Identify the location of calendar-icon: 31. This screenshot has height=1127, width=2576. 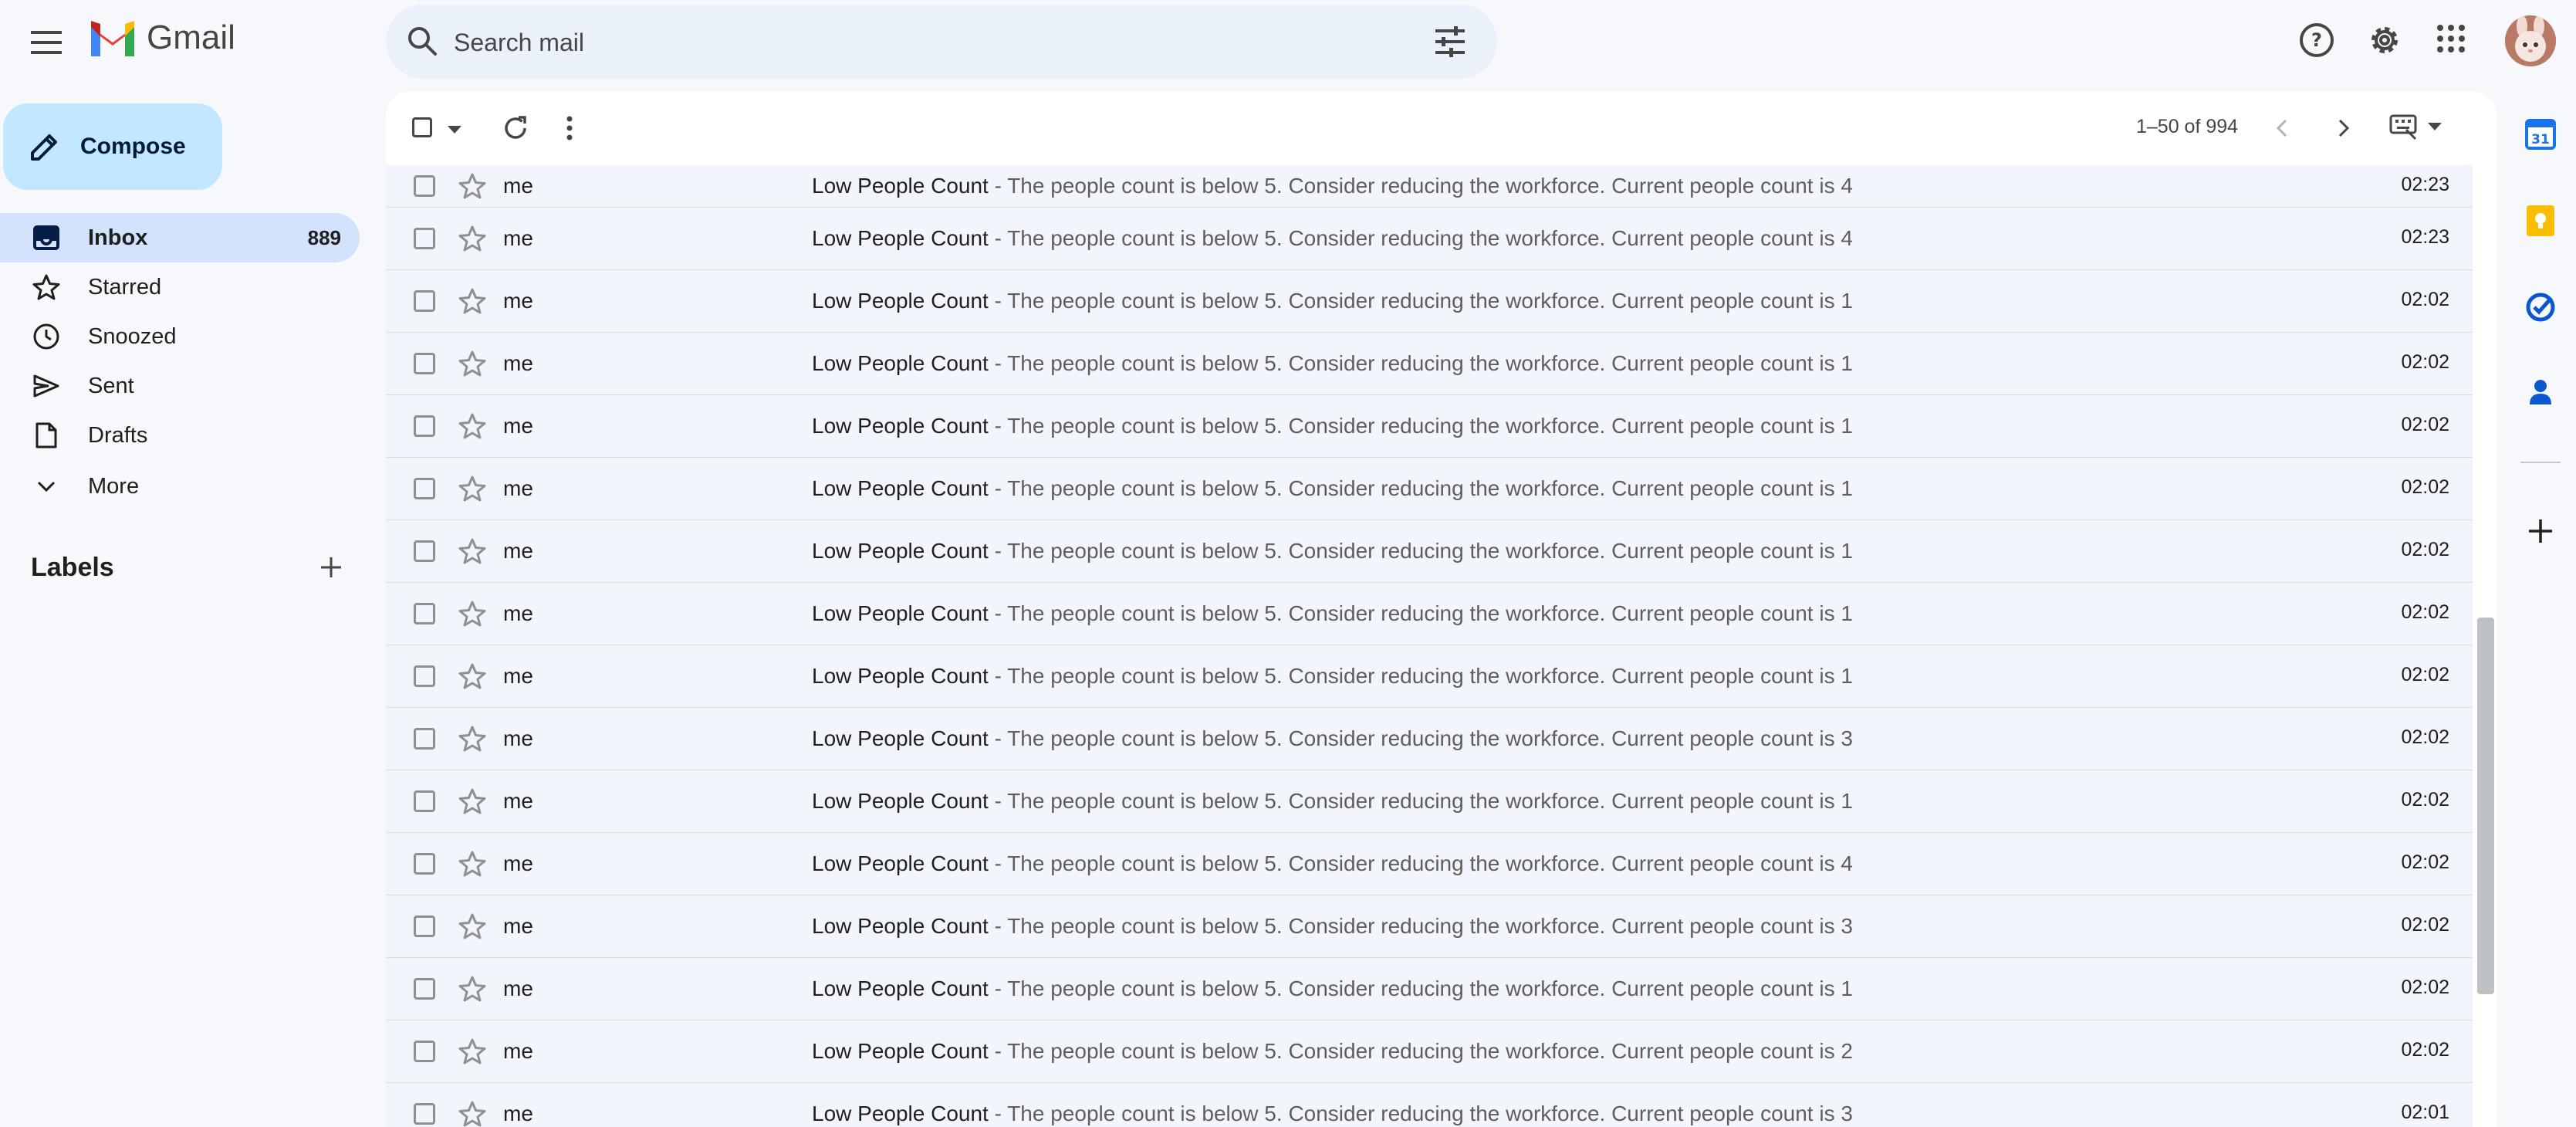
(2540, 134).